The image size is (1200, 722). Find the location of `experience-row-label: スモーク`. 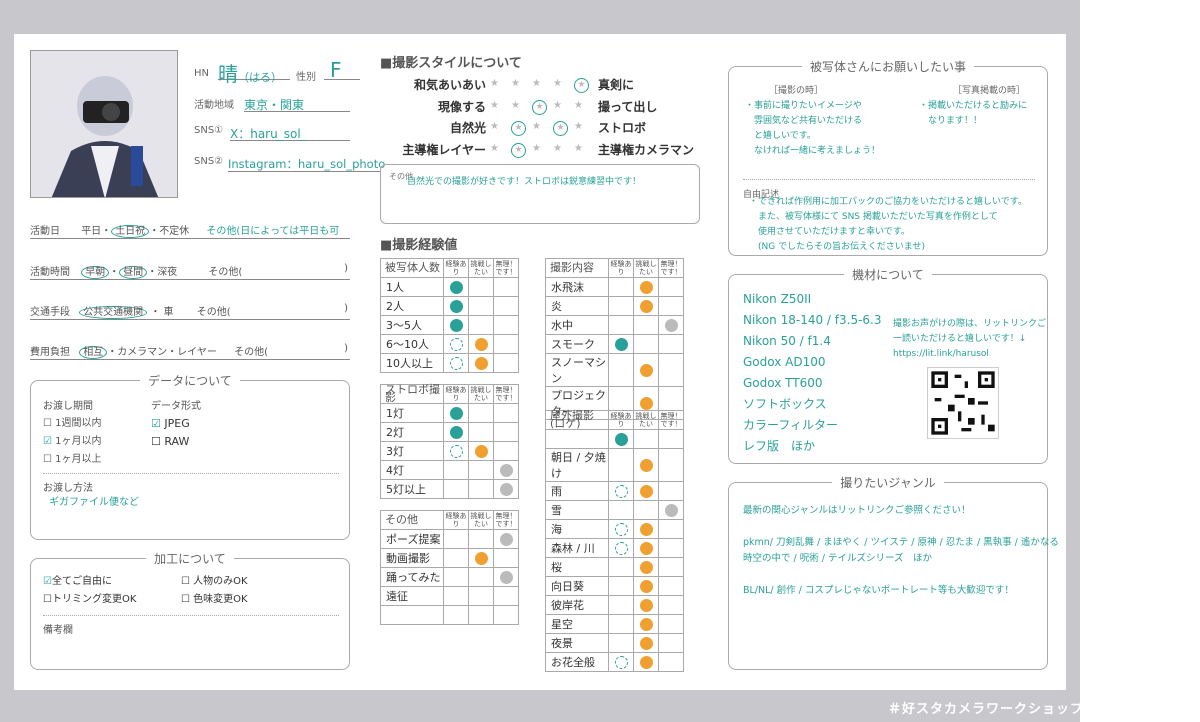

experience-row-label: スモーク is located at coordinates (577, 344).